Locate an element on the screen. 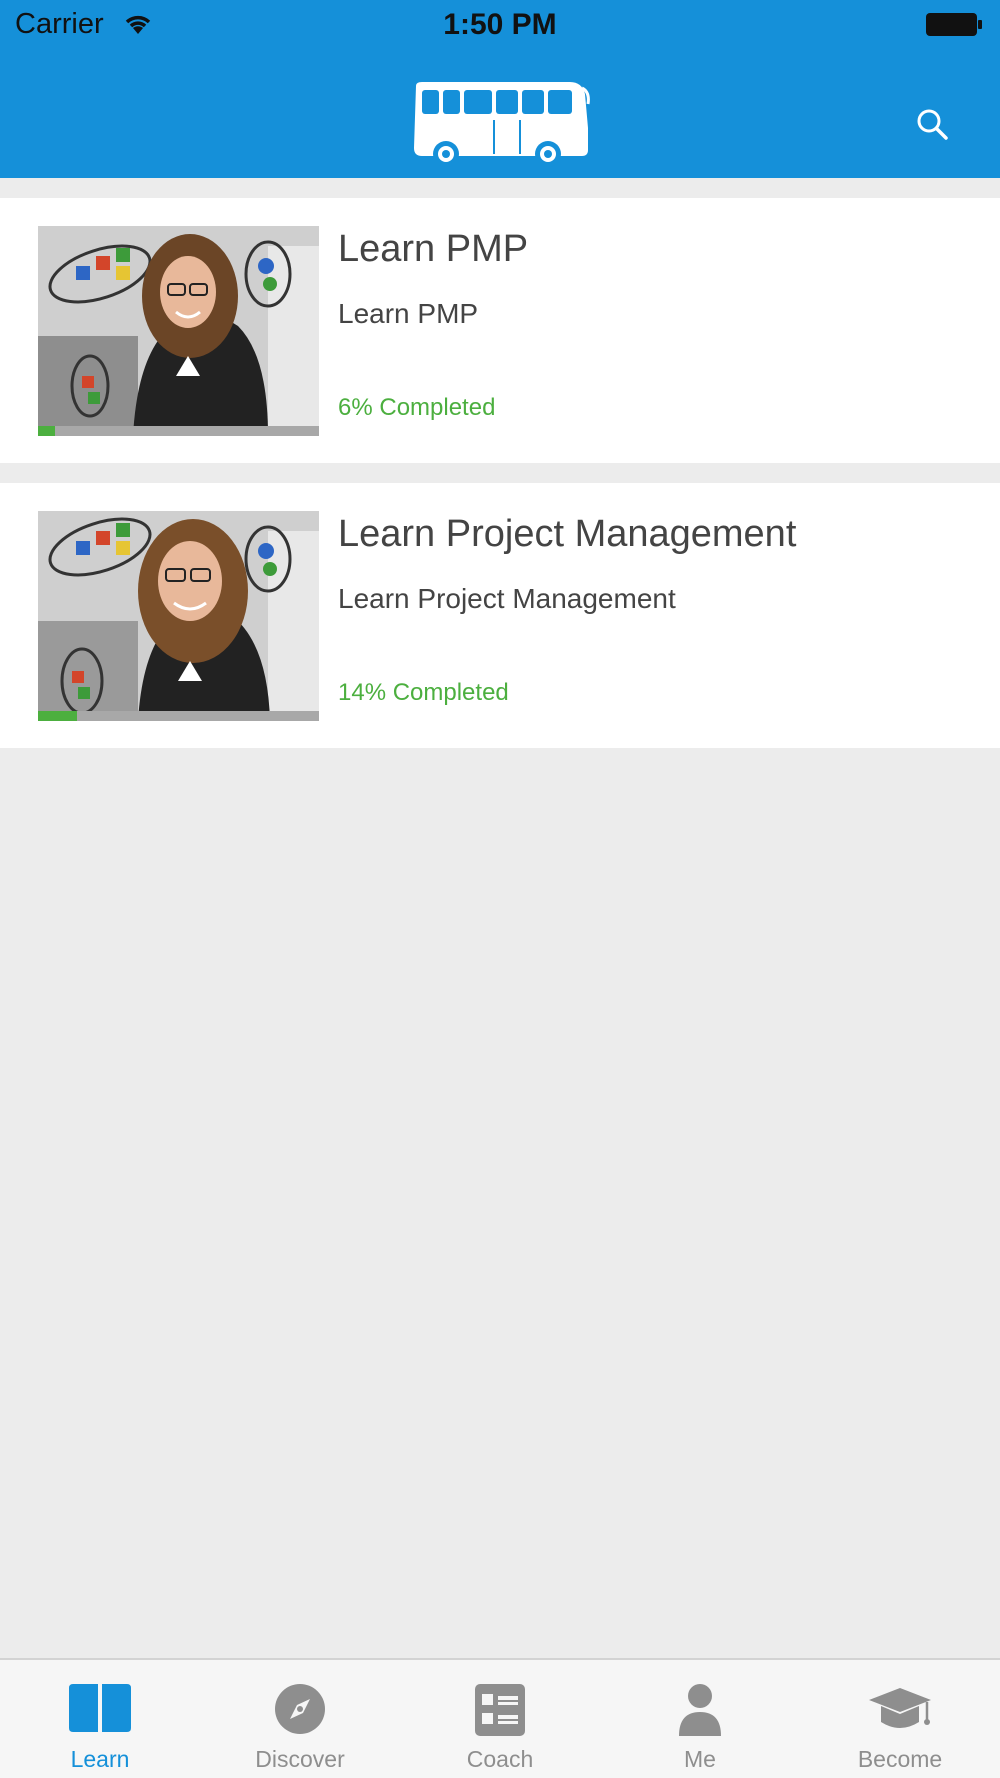  tab-become: Become is located at coordinates (900, 1719).